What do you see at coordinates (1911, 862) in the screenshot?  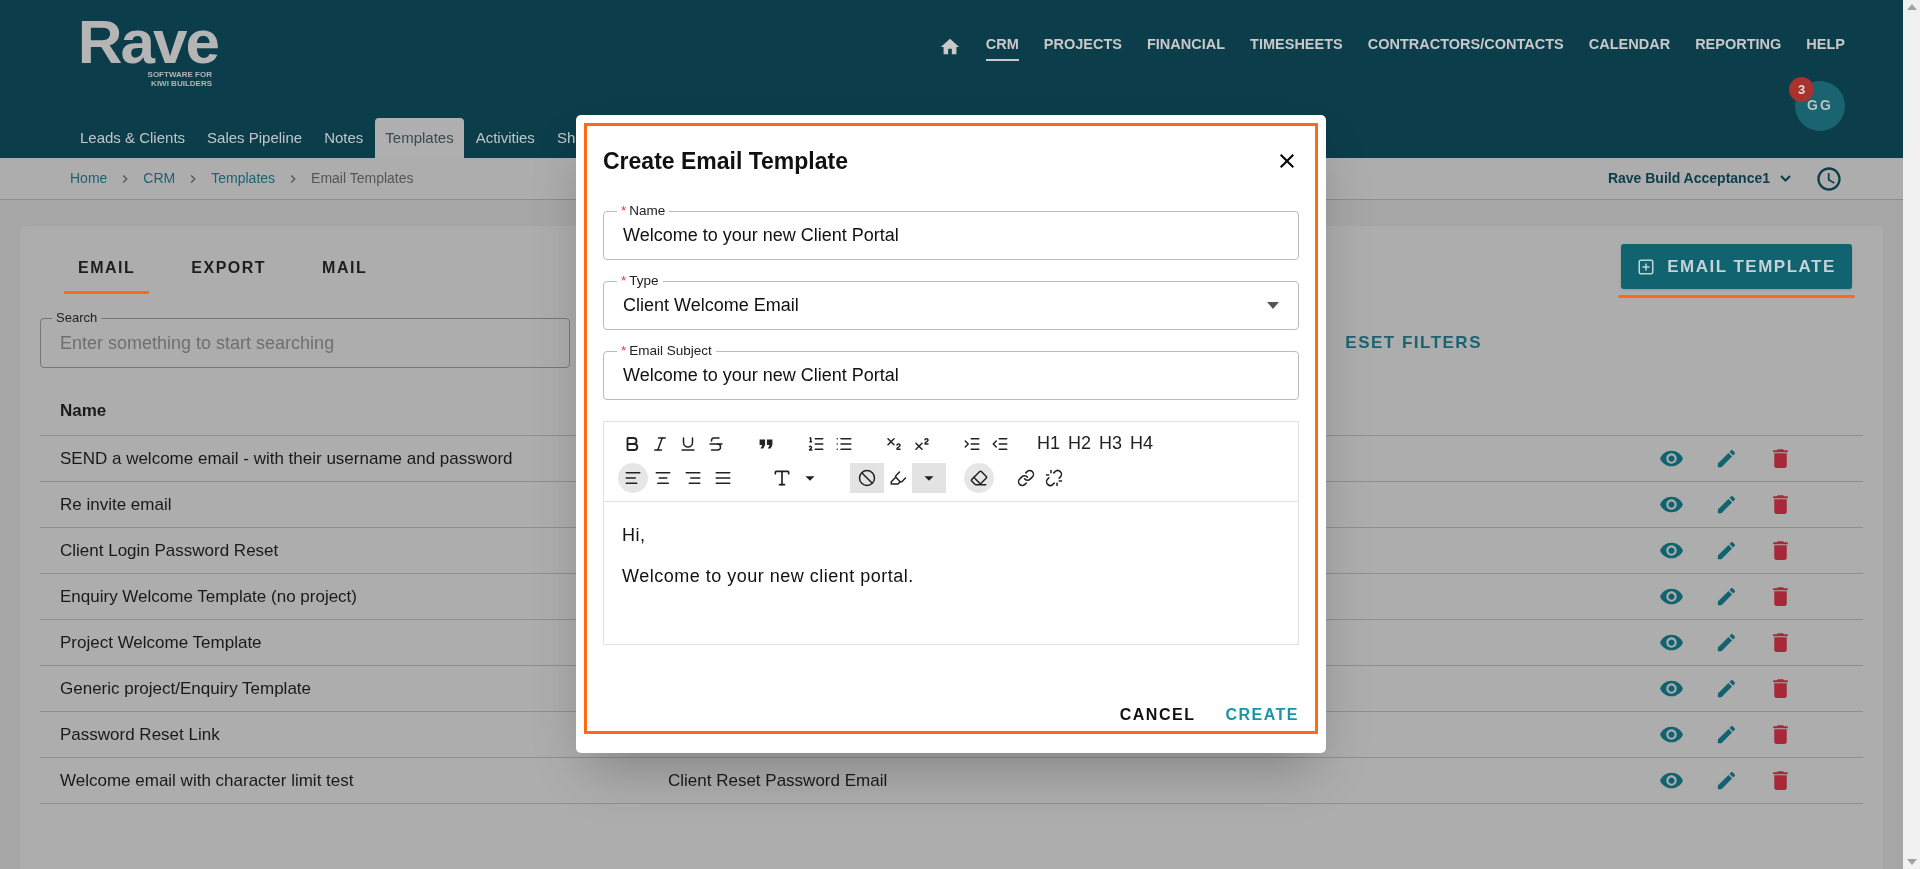 I see `scroll-down-icon` at bounding box center [1911, 862].